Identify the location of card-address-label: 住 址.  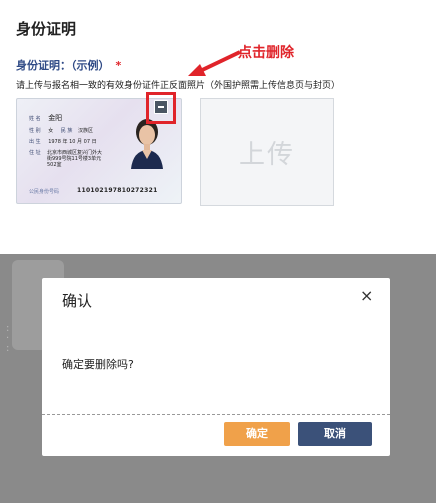
(35, 153).